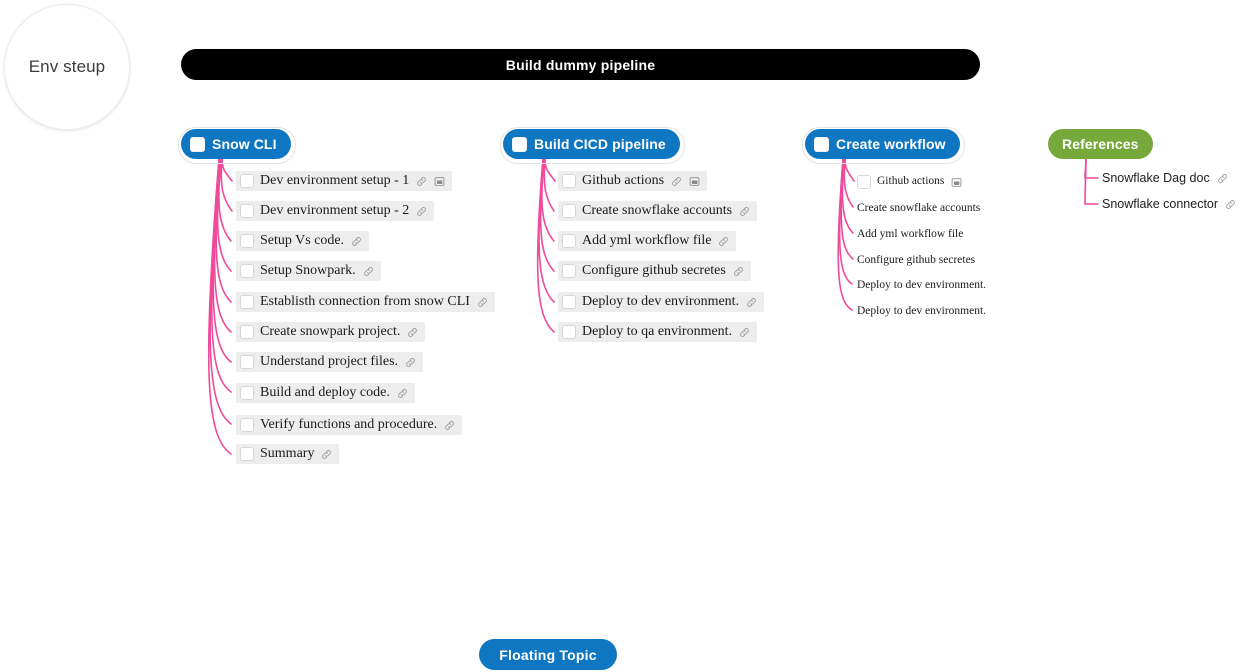  I want to click on list-item: Snowflake Dag doc, so click(1165, 178).